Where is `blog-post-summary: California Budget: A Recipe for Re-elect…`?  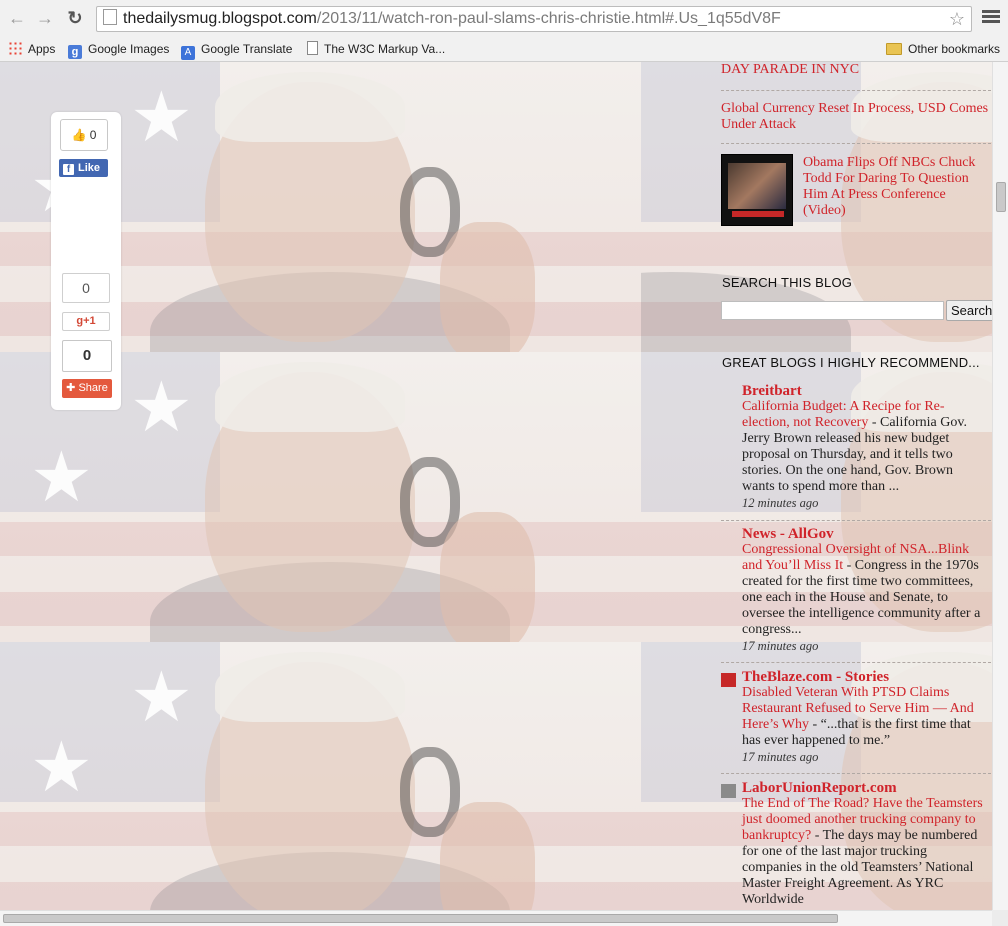
blog-post-summary: California Budget: A Recipe for Re-elect… is located at coordinates (865, 455).